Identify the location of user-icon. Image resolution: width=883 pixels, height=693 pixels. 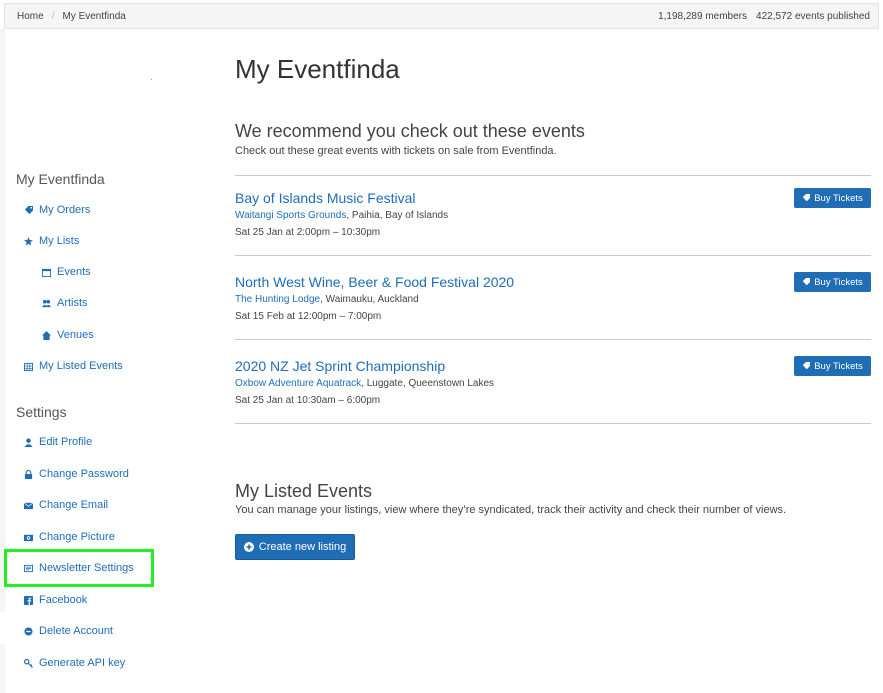
(28, 442).